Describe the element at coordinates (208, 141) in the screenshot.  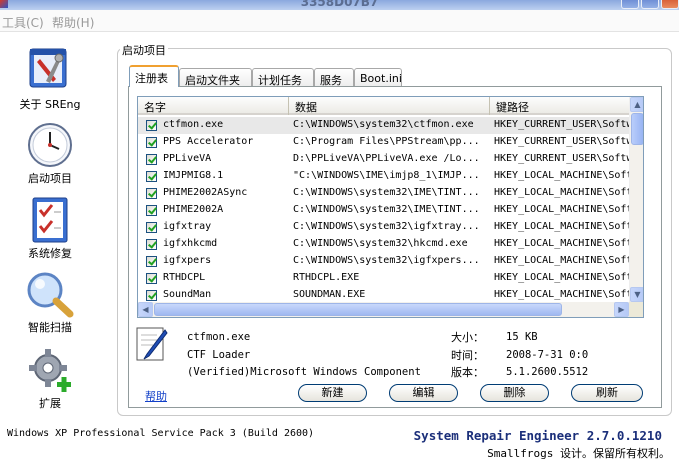
I see `cell-name: PPS Accelerator` at that location.